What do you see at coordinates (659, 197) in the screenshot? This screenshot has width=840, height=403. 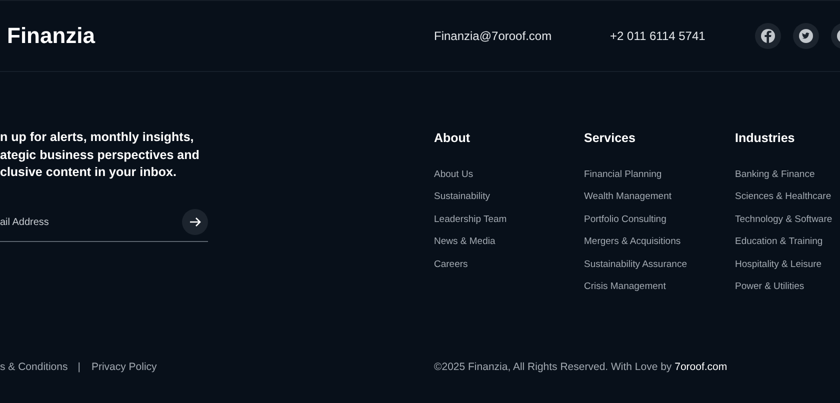 I see `footer-link: Wealth Management` at bounding box center [659, 197].